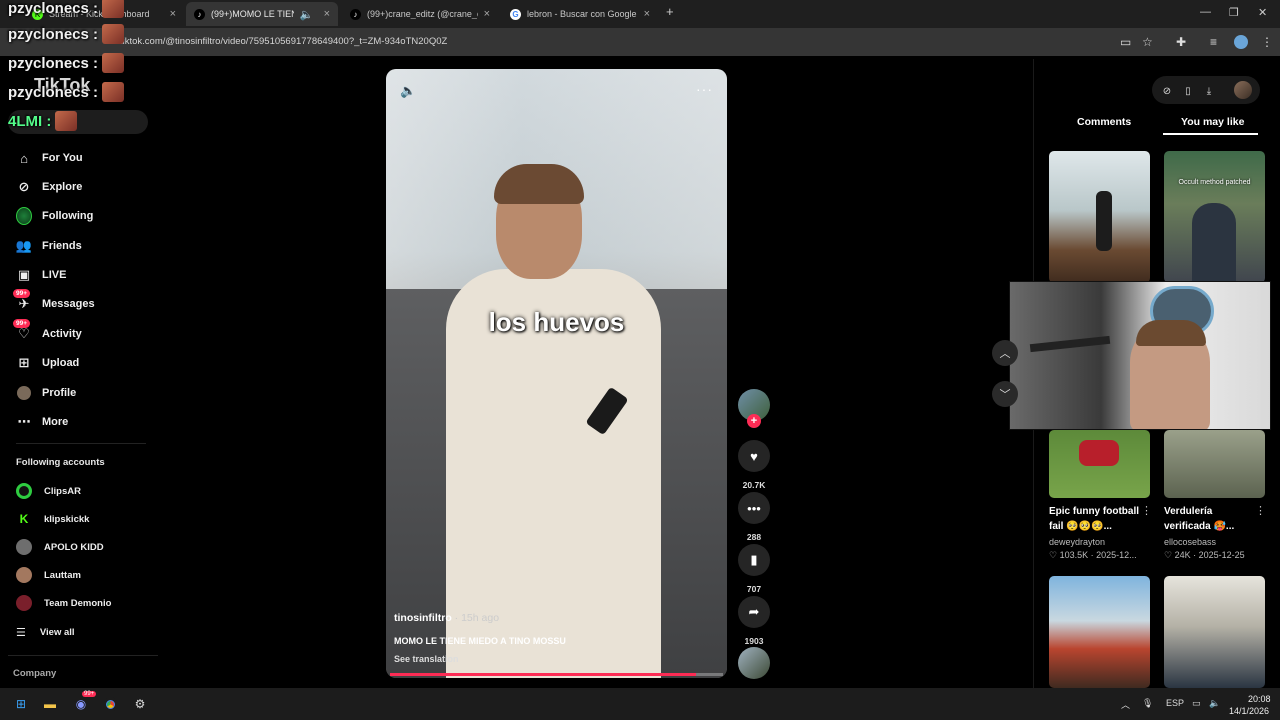 The image size is (1280, 720). Describe the element at coordinates (110, 704) in the screenshot. I see `chrome-icon` at that location.